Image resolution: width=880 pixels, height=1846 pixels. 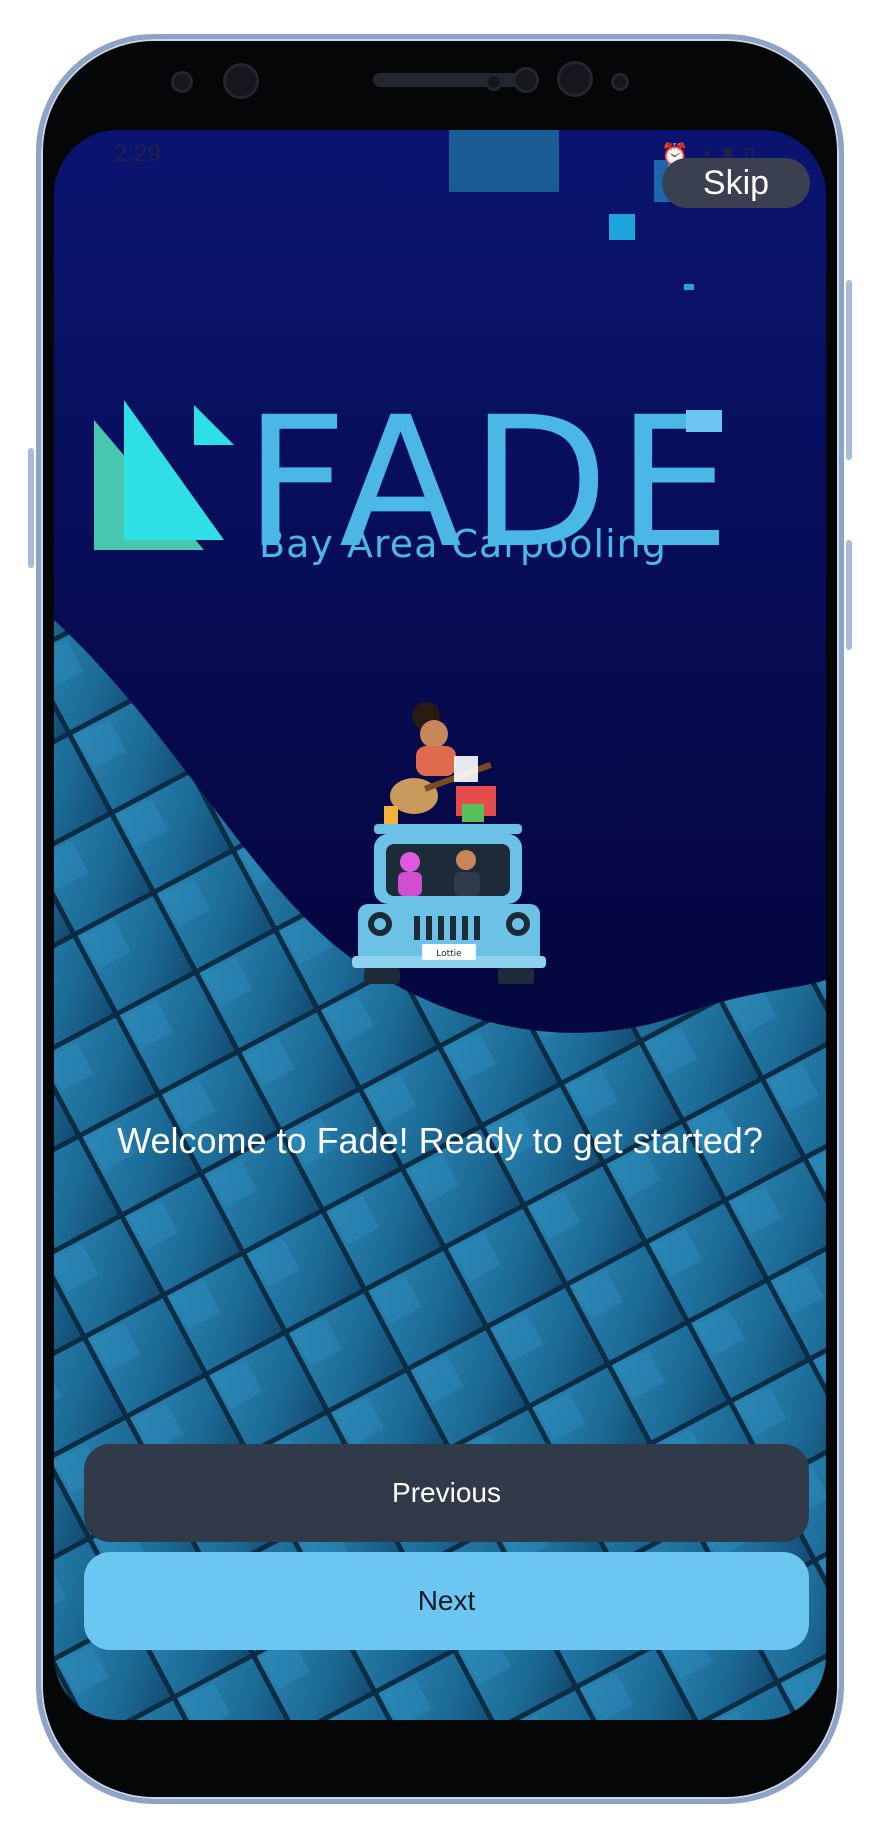 I want to click on license-plate: Lottie, so click(x=449, y=954).